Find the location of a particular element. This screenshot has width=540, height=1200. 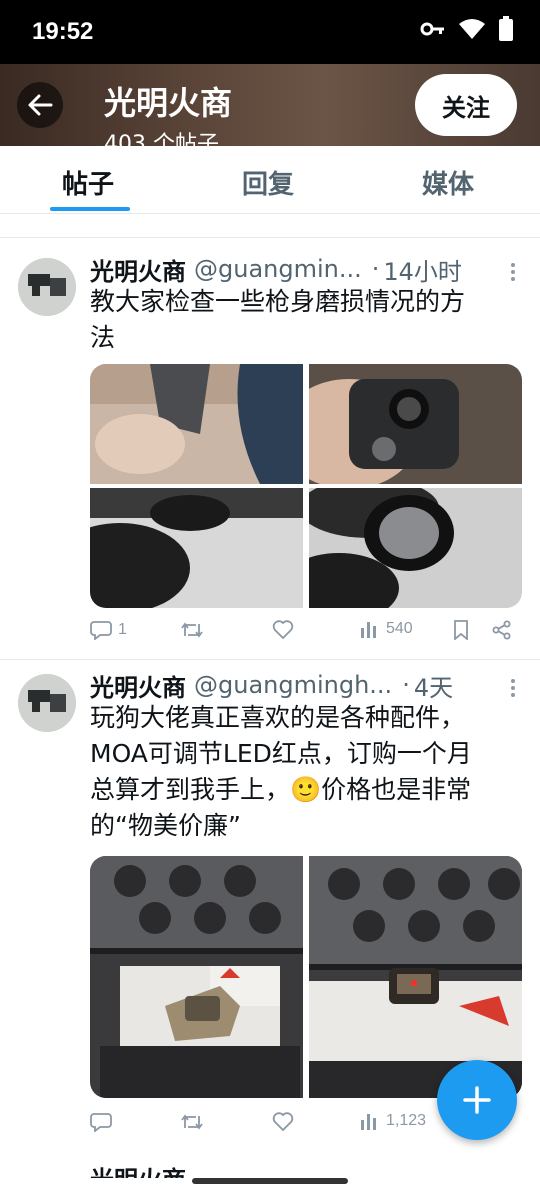

tab-replies: 回复 is located at coordinates (268, 182).